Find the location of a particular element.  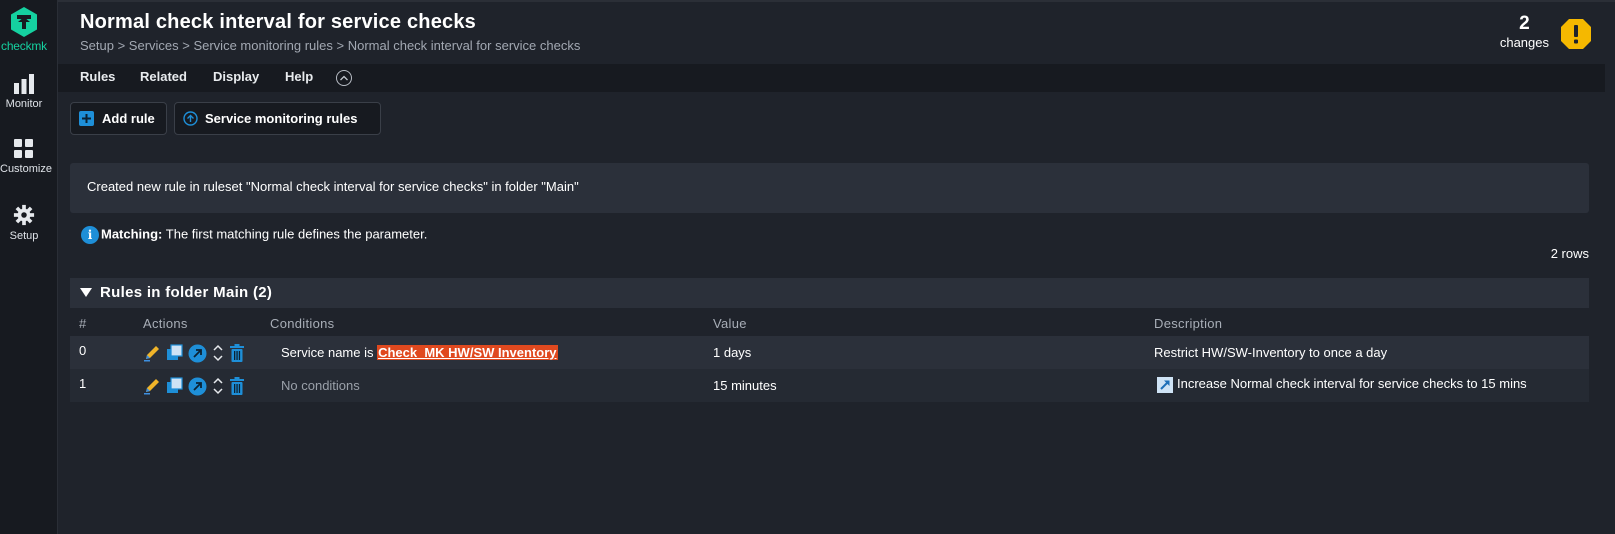

col-conditions: Conditions is located at coordinates (302, 323).